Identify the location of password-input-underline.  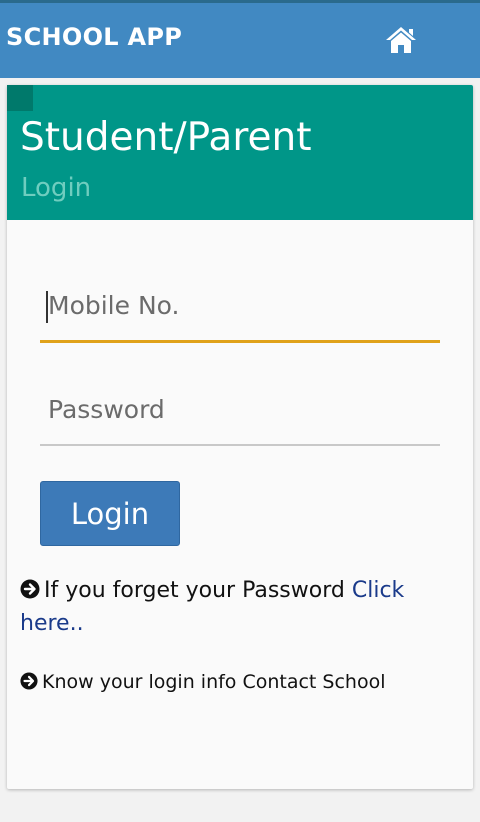
(240, 445).